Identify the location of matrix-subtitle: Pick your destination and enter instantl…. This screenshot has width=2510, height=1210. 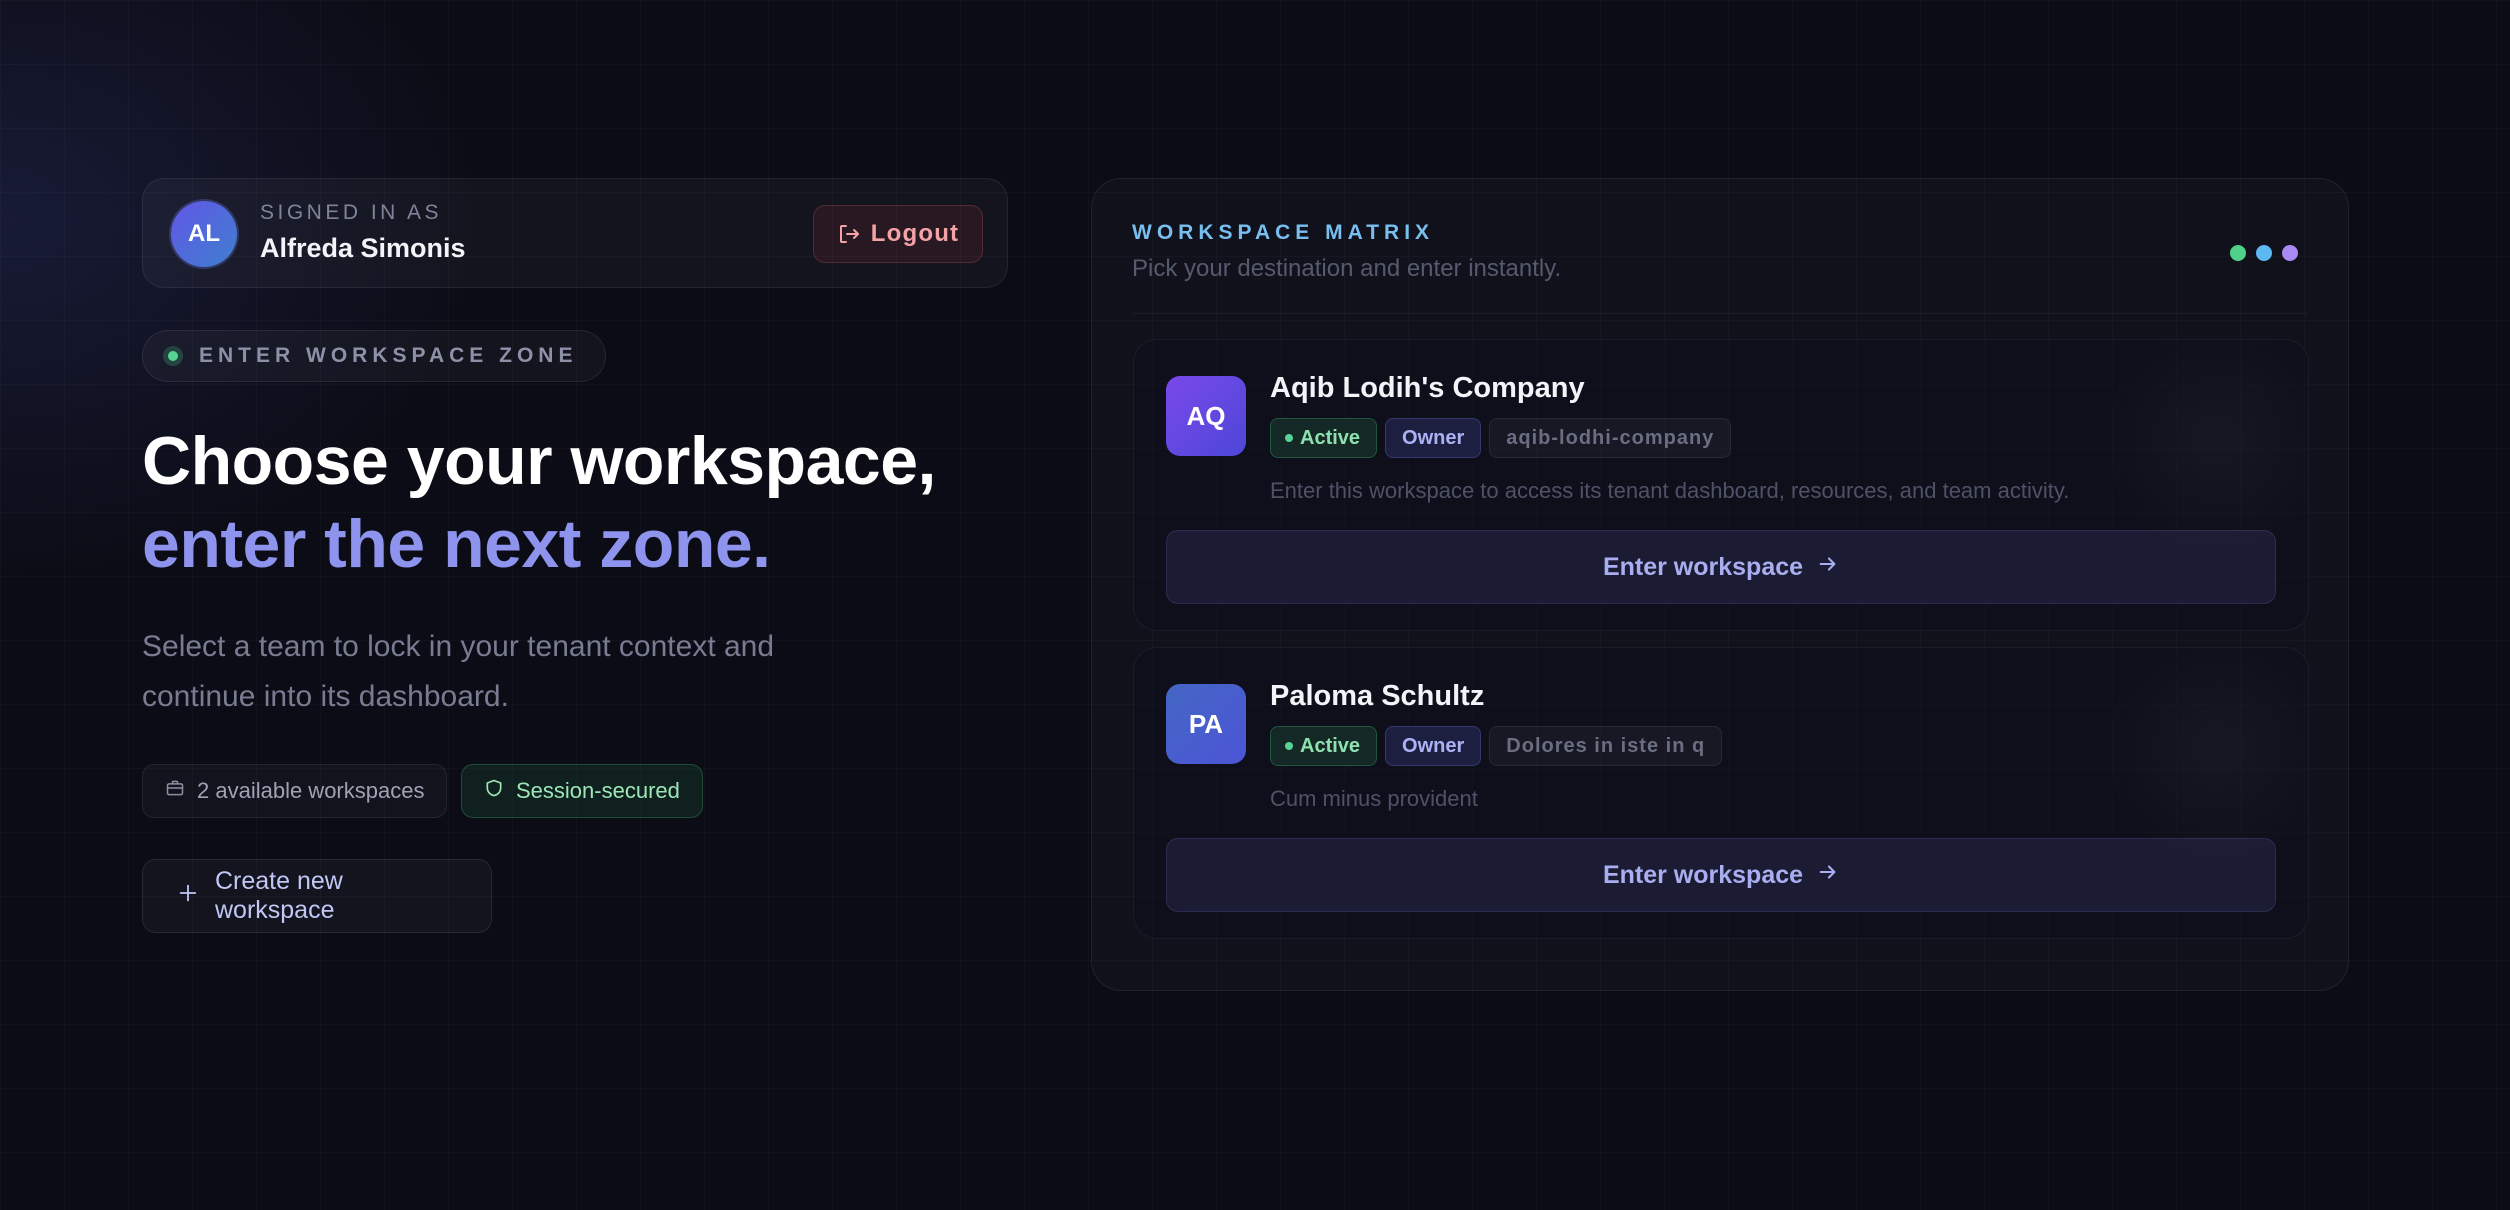
(1347, 268).